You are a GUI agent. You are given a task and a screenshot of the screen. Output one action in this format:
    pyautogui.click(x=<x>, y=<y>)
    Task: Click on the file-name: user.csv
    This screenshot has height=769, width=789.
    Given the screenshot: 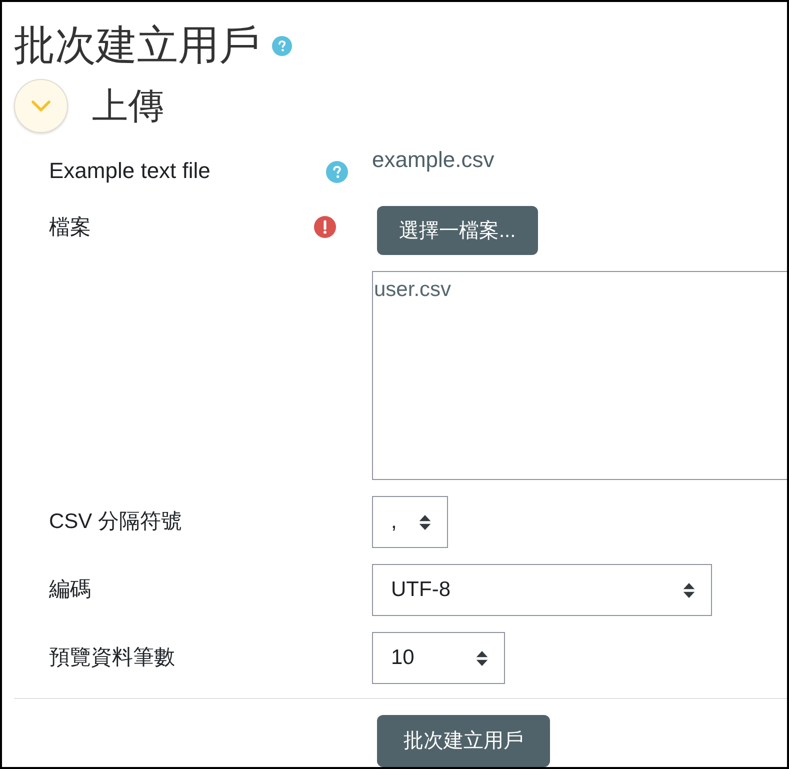 What is the action you would take?
    pyautogui.click(x=413, y=290)
    